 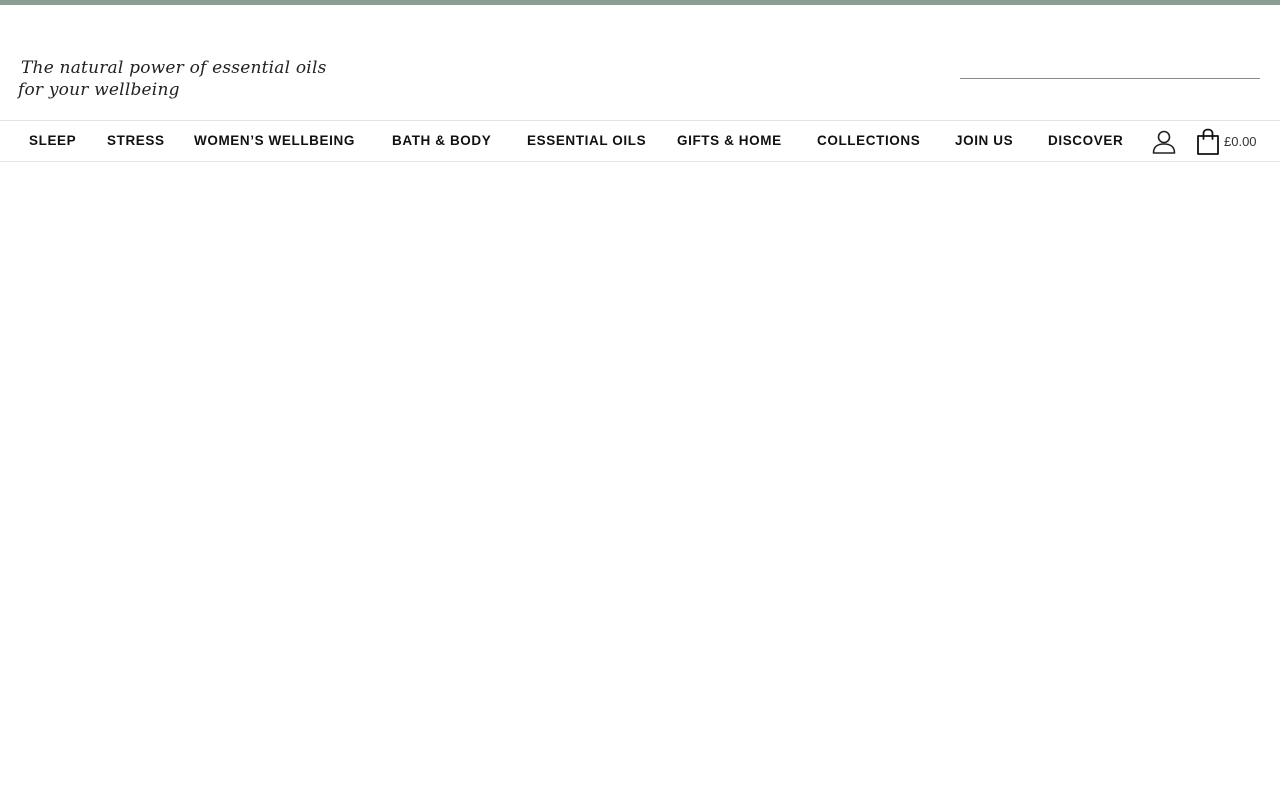 I want to click on nav-item-stress: STRESS, so click(x=136, y=141).